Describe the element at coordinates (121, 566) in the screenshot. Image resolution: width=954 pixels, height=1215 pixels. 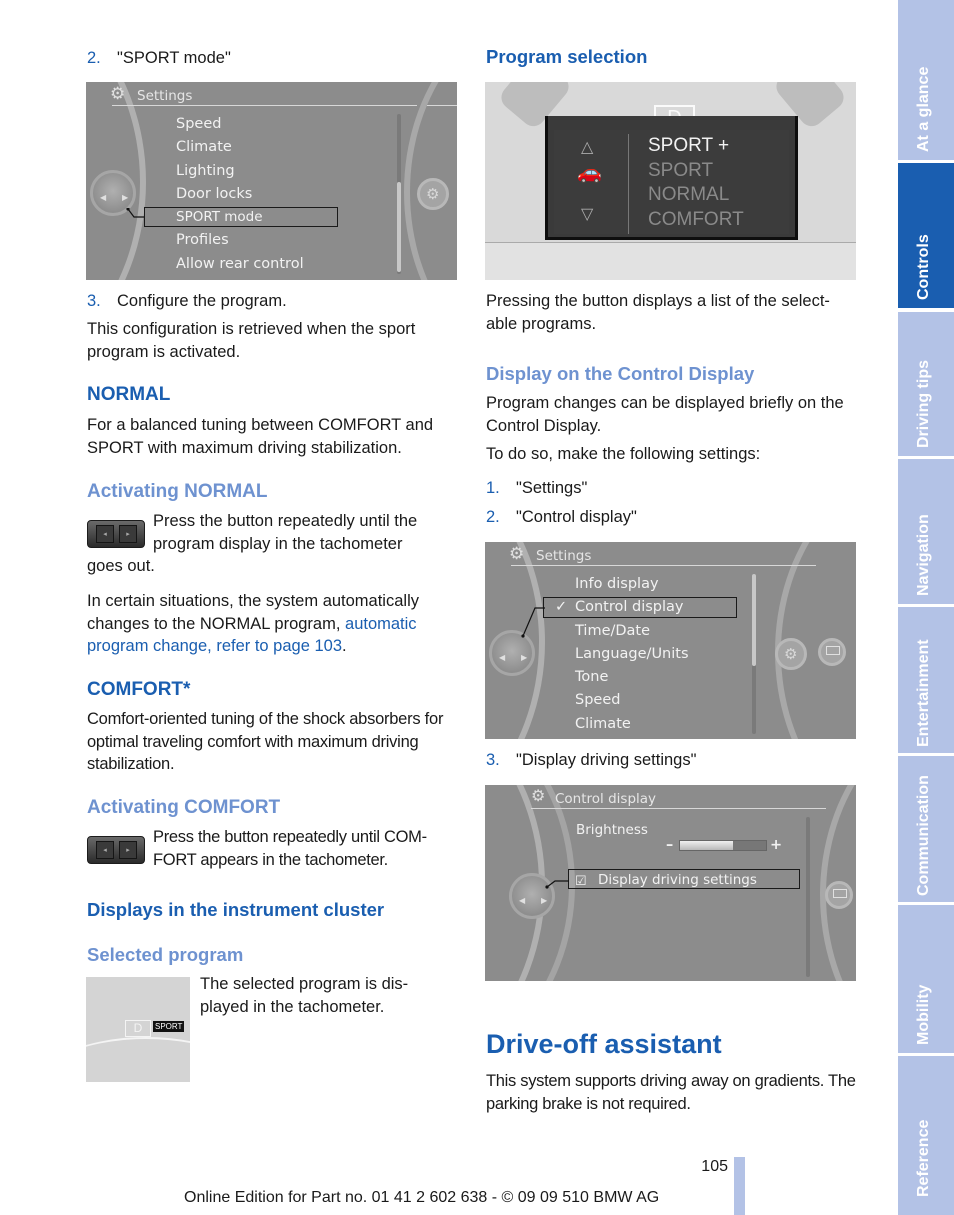
I see `activating-normal-text-end: goes out.` at that location.